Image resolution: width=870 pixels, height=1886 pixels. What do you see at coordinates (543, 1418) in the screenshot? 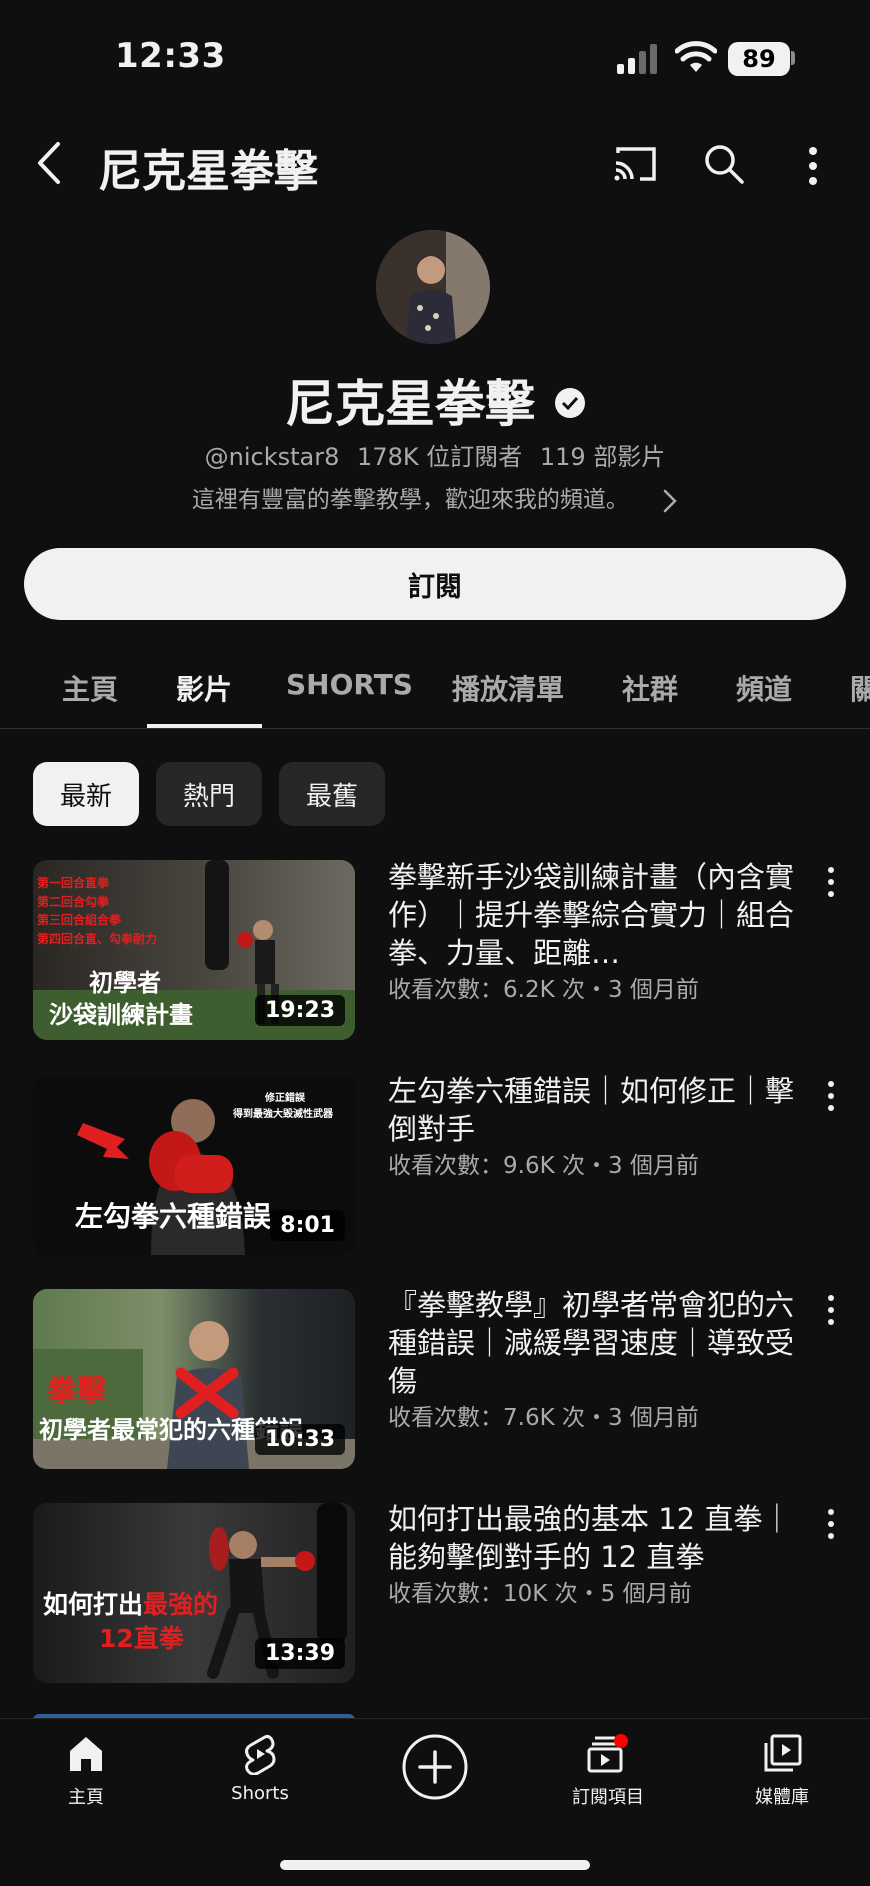
I see `video-meta: 收看次數：7.6K 次・3 個月前` at bounding box center [543, 1418].